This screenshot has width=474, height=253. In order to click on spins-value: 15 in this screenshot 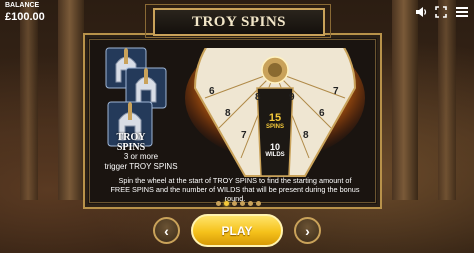, I will do `click(275, 118)`.